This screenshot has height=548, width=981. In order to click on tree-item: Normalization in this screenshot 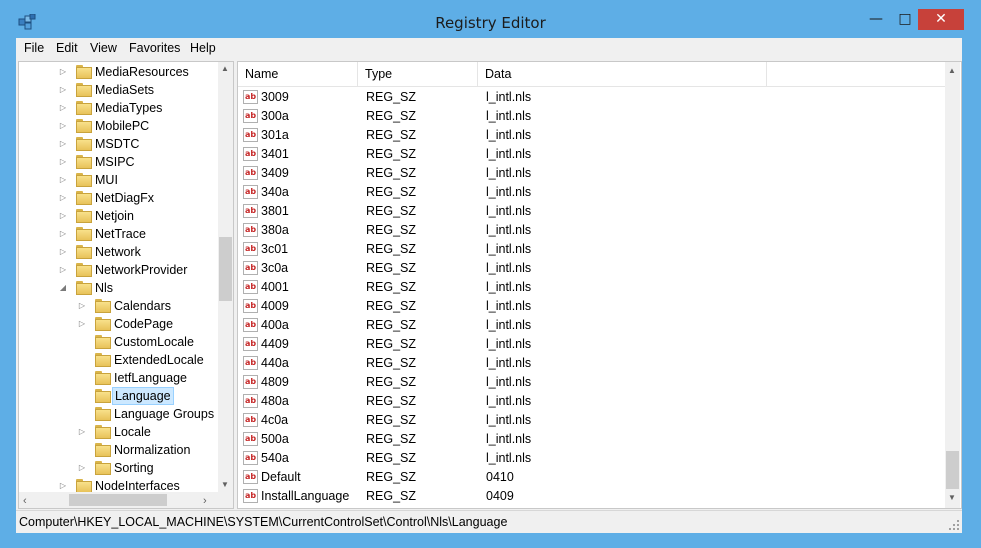, I will do `click(118, 450)`.